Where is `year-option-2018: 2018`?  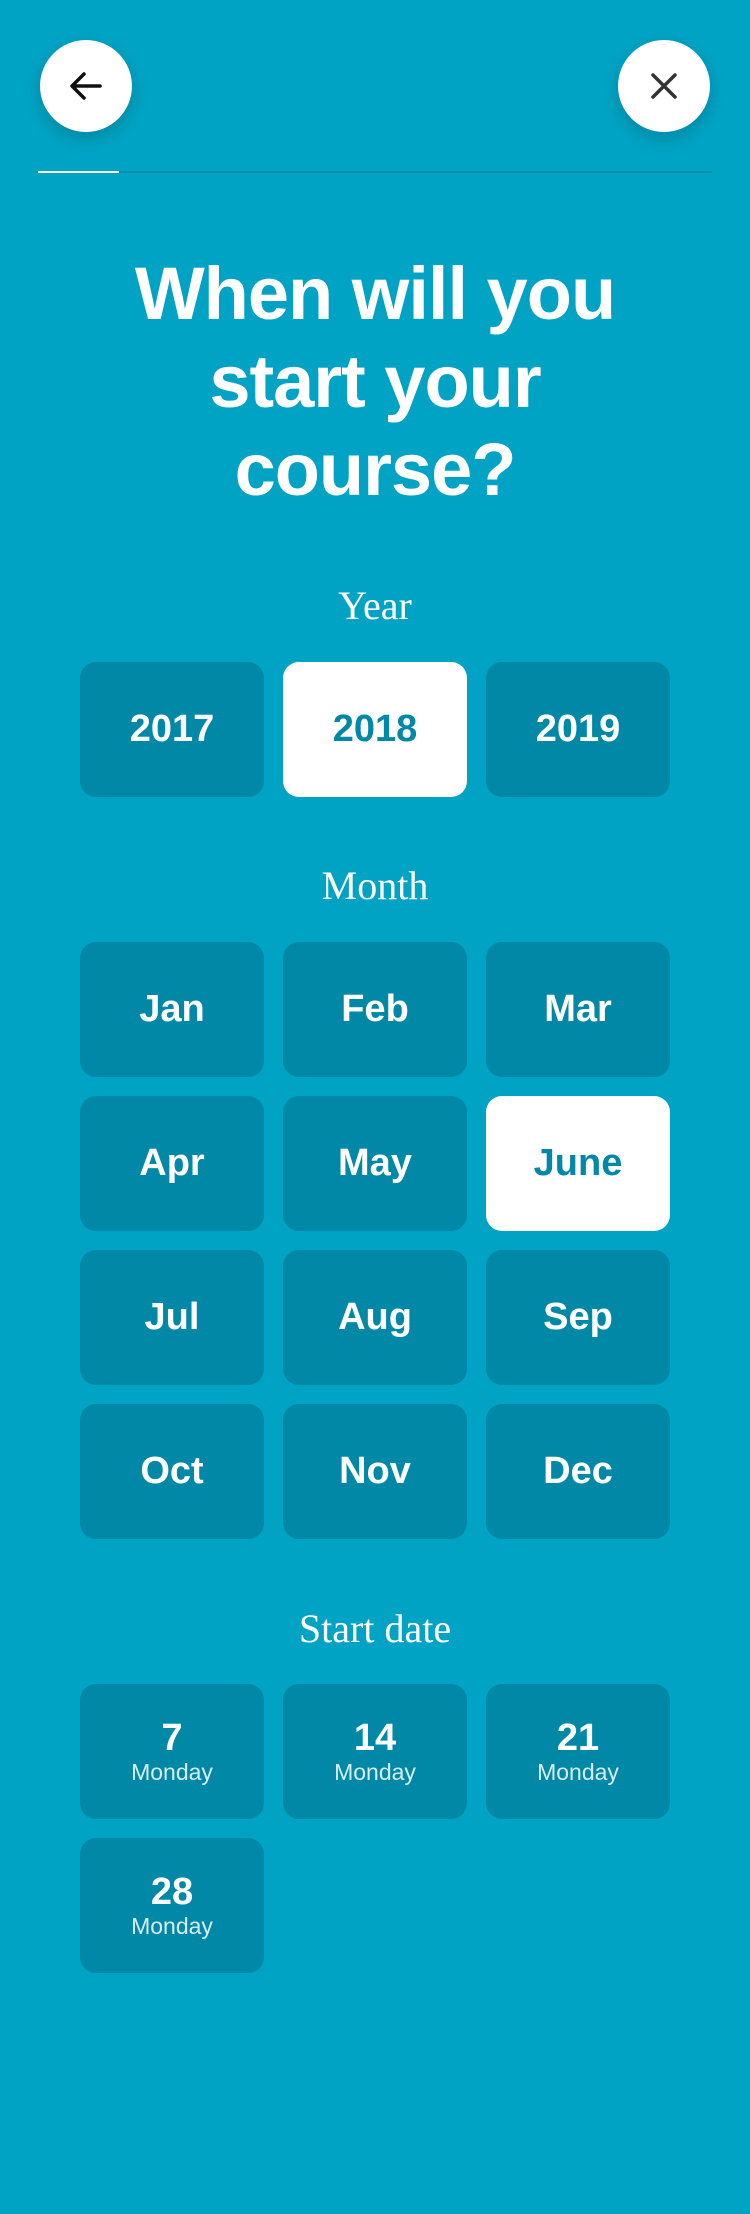
year-option-2018: 2018 is located at coordinates (375, 729).